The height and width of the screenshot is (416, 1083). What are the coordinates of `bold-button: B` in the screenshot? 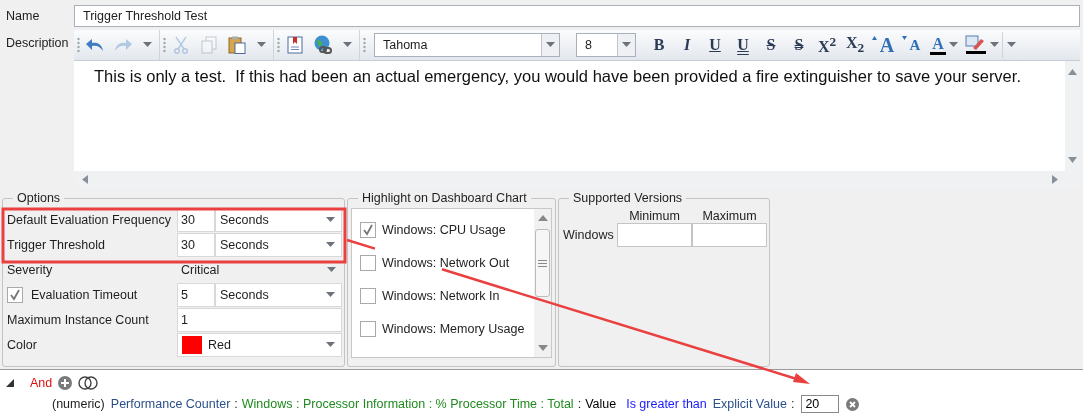 It's located at (659, 45).